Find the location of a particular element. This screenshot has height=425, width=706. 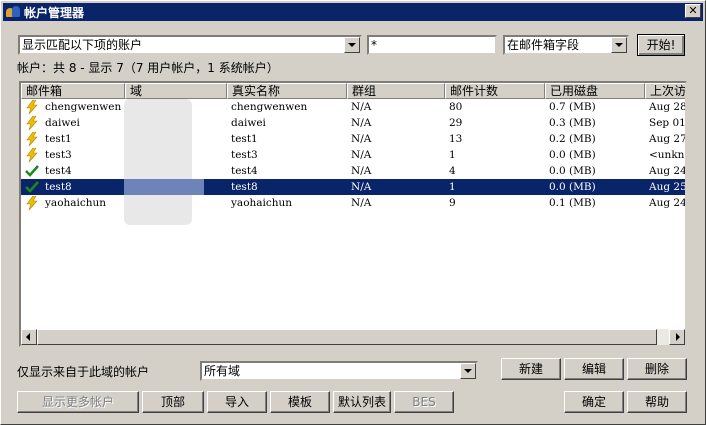

table-row: test8 test8 N/A 1 0.0 (MB) Aug 25 is located at coordinates (353, 187).